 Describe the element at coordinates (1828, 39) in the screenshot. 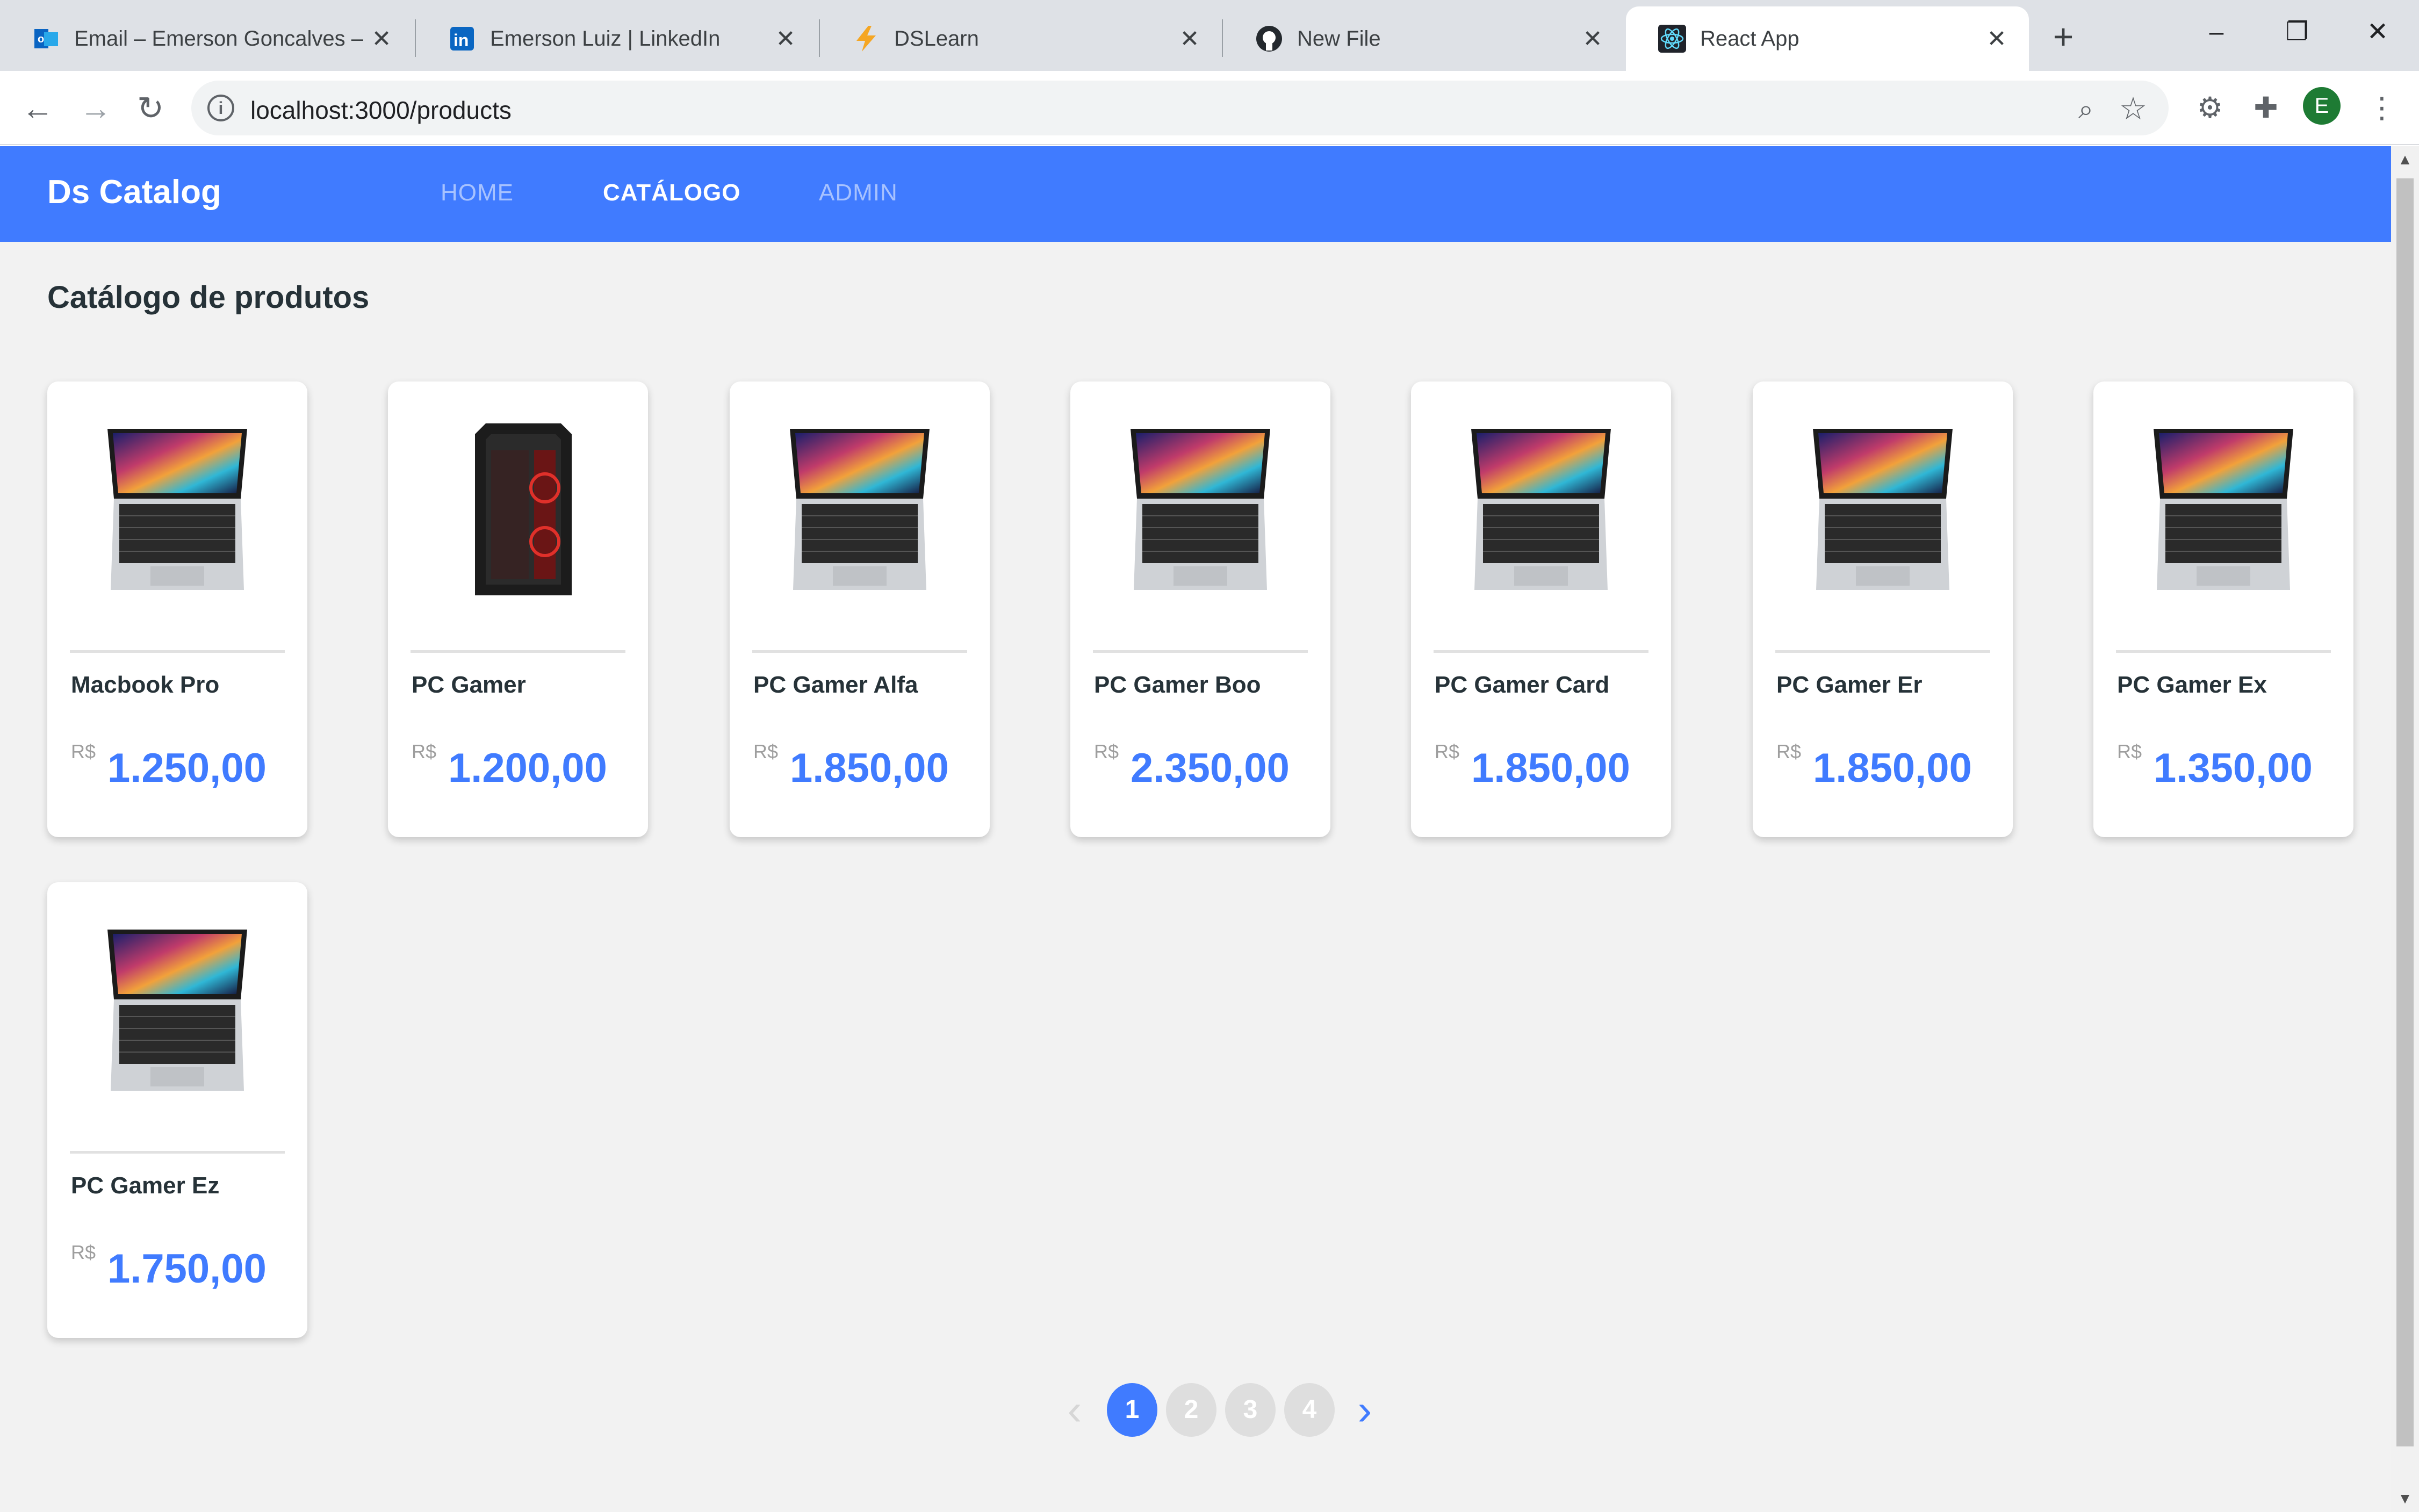

I see `tab-react-app: React App ✕` at that location.